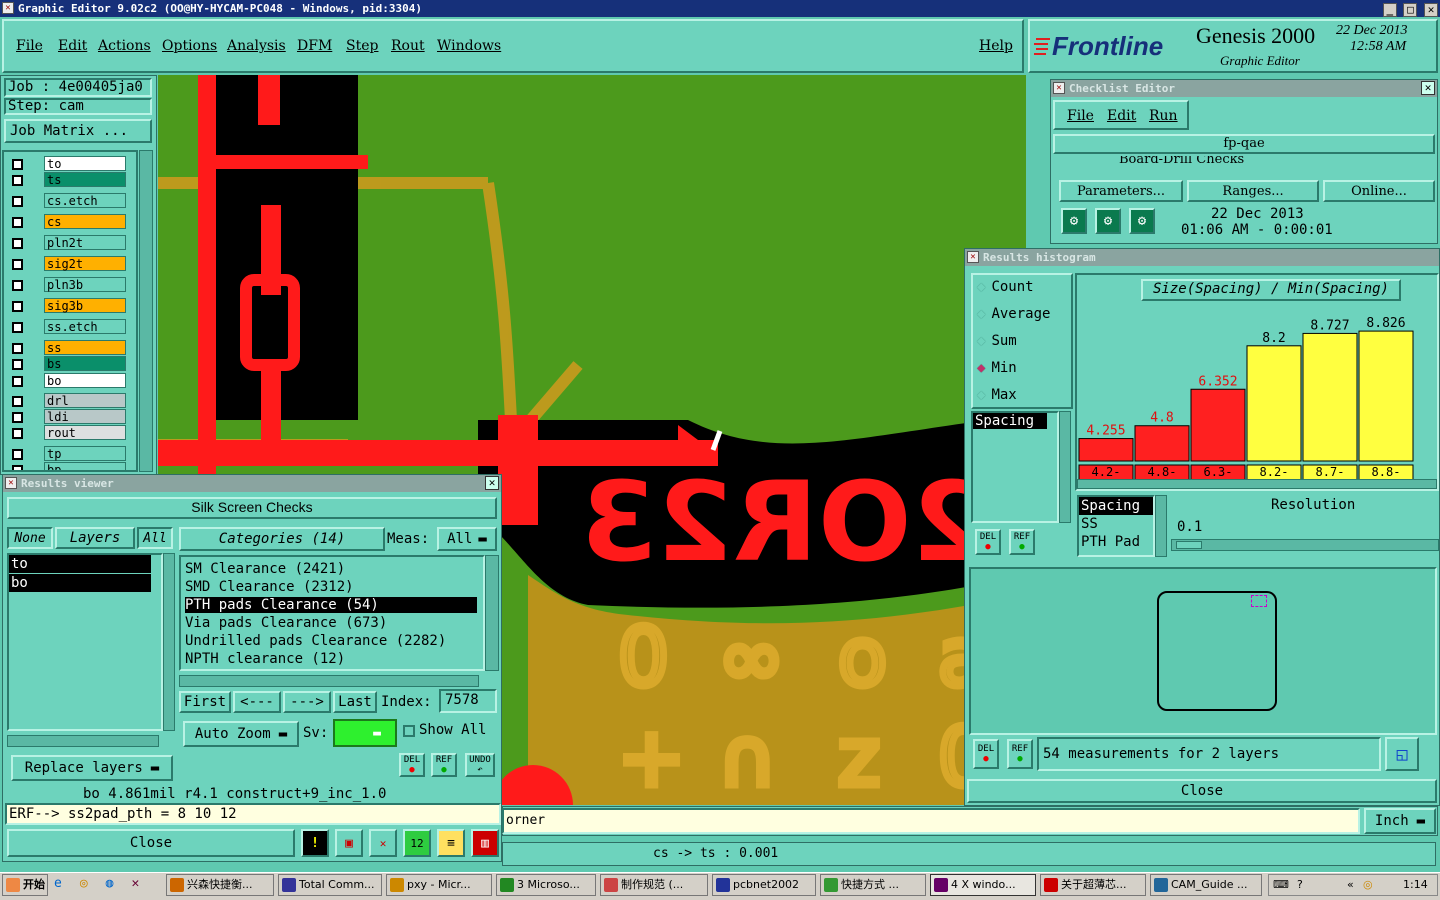 The image size is (1440, 900). I want to click on layer-name: cs.etch, so click(85, 200).